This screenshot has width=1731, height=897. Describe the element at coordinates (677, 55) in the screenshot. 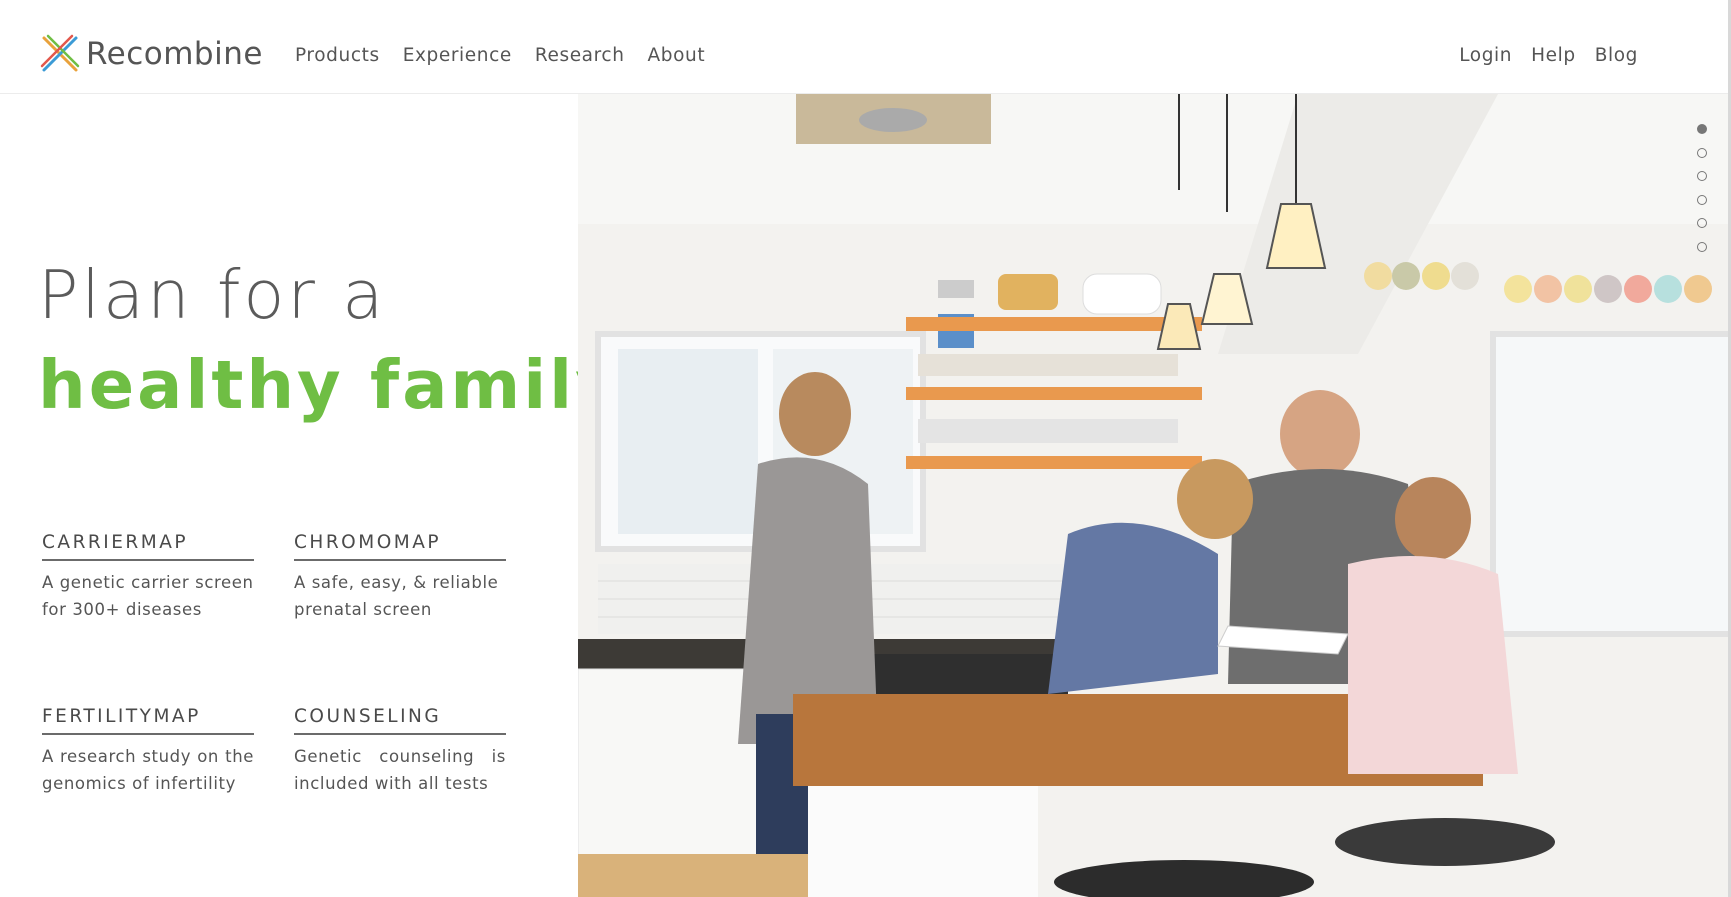

I see `nav-about: About` at that location.